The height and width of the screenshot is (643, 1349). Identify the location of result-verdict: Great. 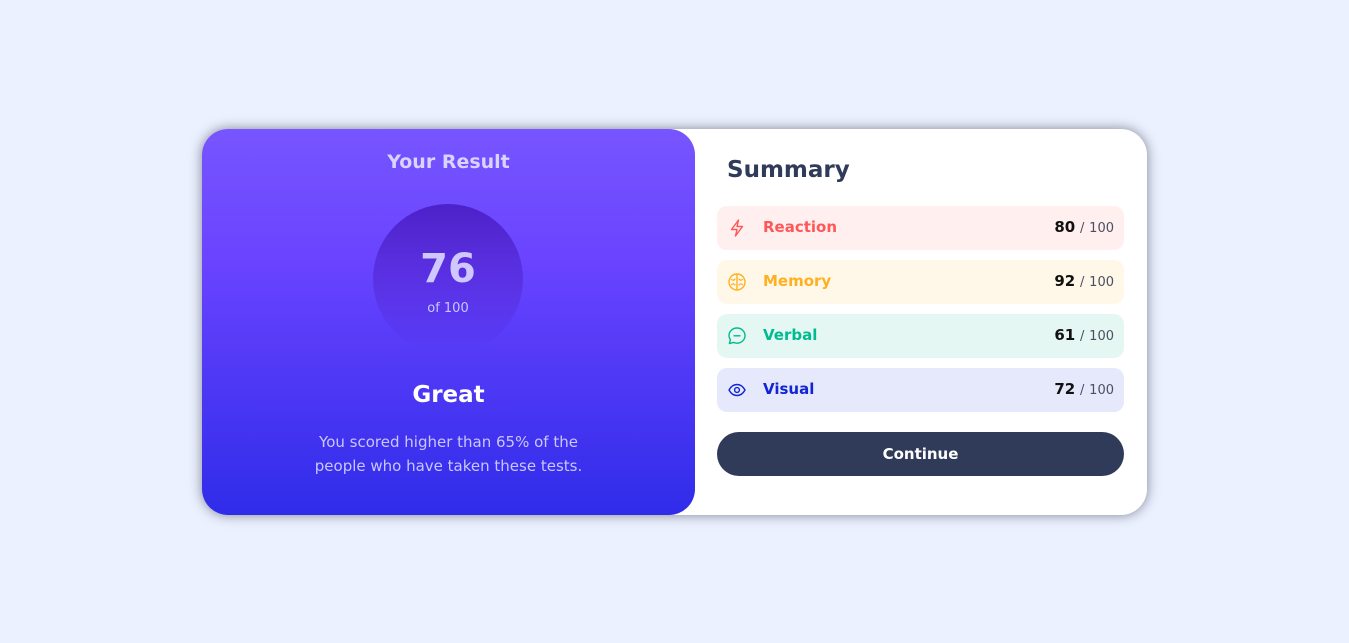
(448, 395).